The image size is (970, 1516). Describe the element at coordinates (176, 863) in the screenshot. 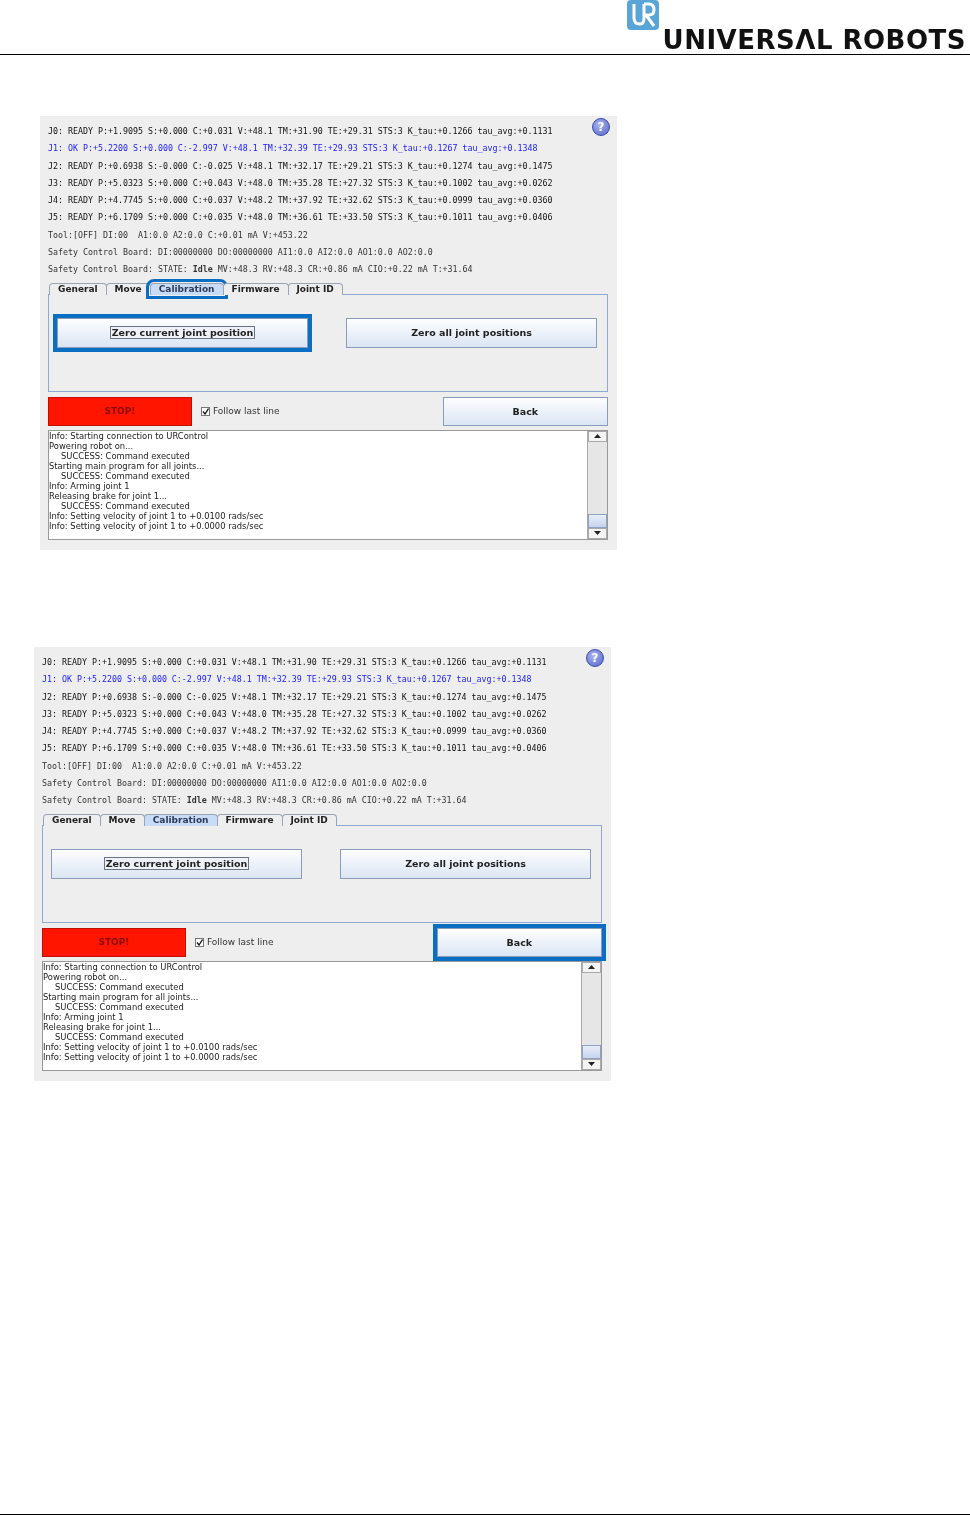

I see `zero-button: Zero current joint position` at that location.